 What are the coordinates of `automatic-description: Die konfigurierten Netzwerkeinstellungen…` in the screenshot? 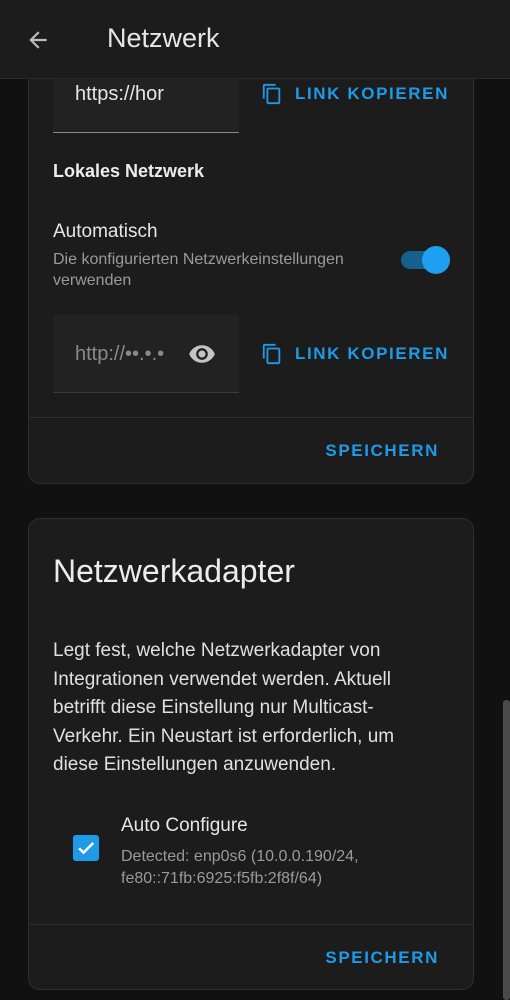 It's located at (198, 270).